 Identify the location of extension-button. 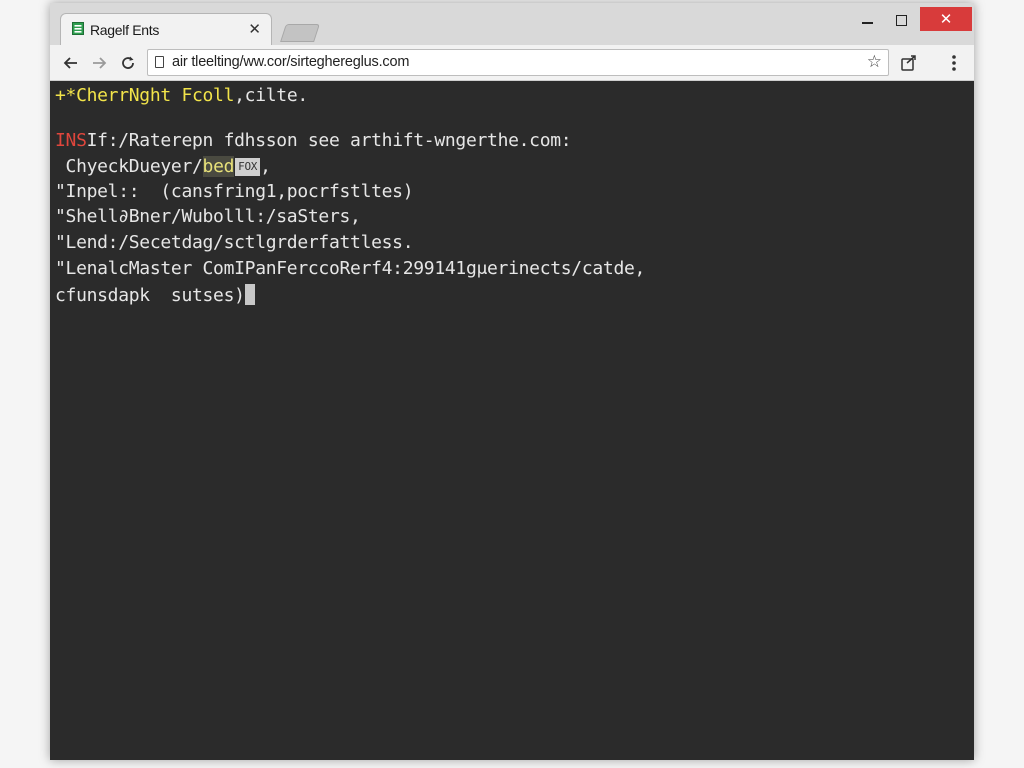
(909, 63).